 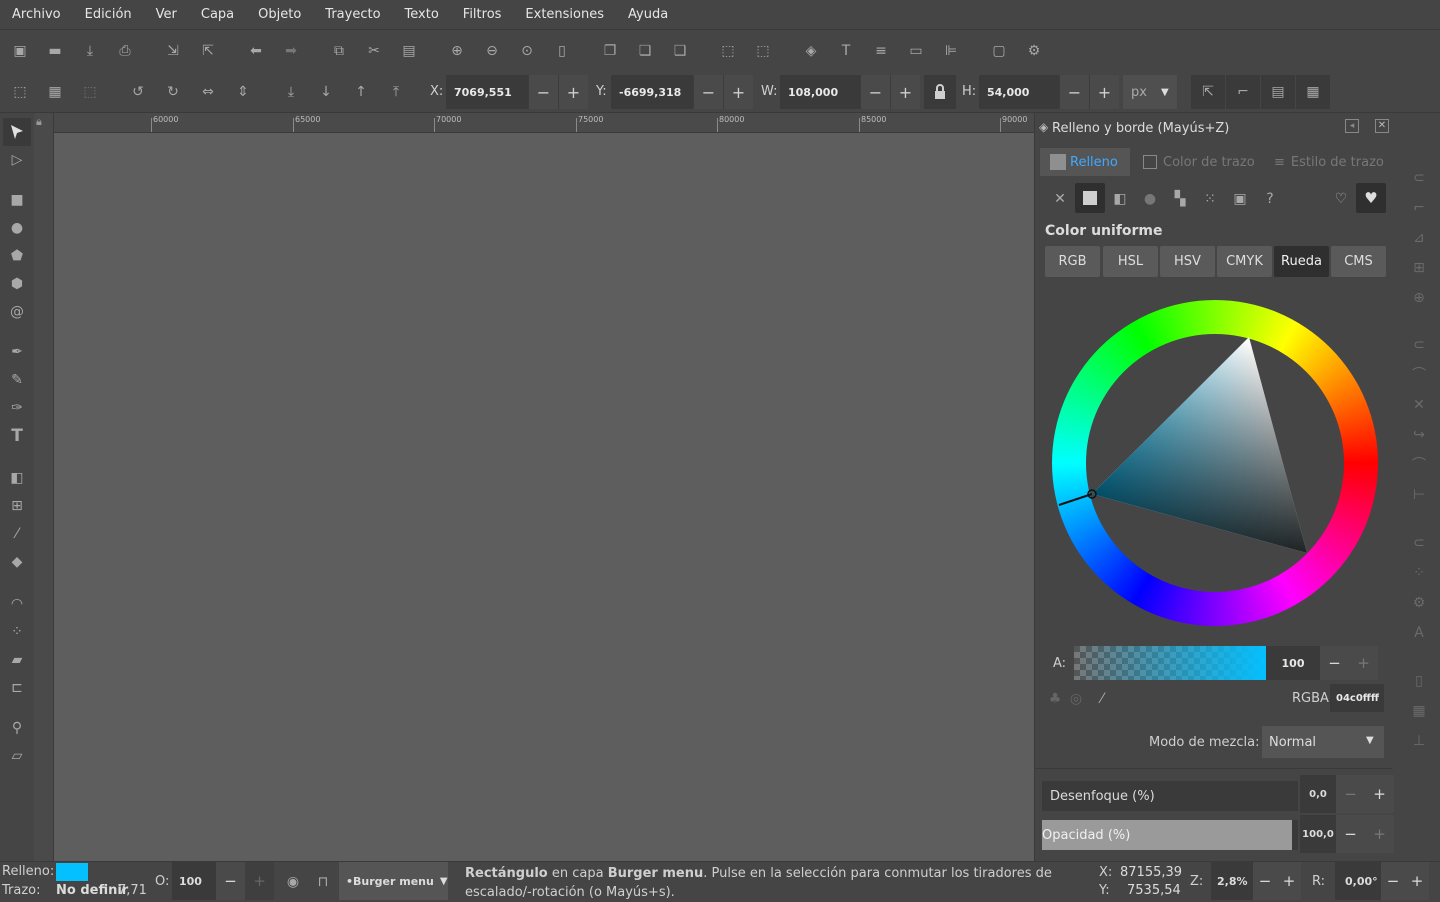 I want to click on mode-rgb: RGB, so click(x=1072, y=261).